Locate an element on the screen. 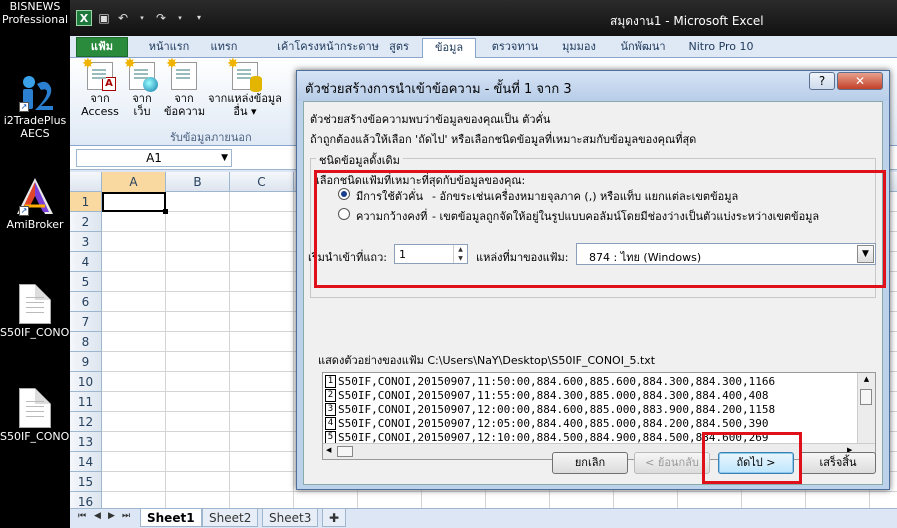 The width and height of the screenshot is (897, 528). row-header: 1 is located at coordinates (86, 202).